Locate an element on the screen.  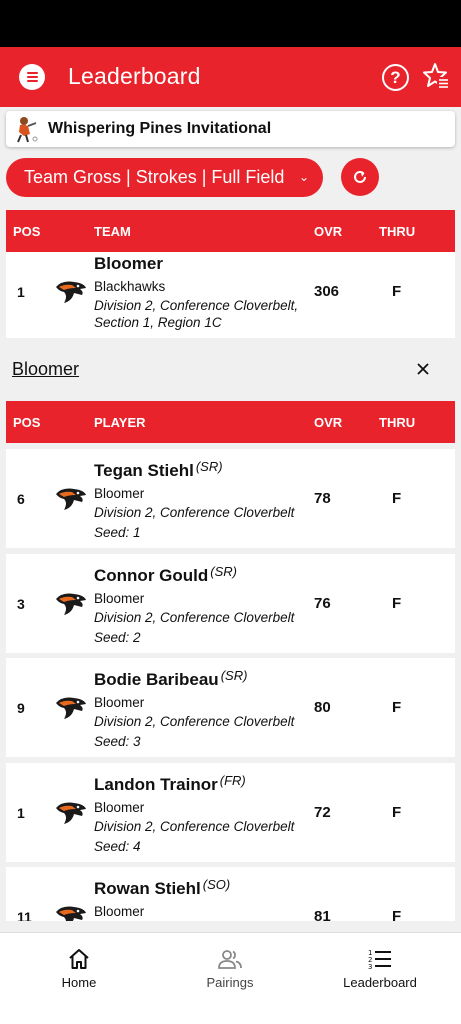
team-name: Bloomer is located at coordinates (128, 263).